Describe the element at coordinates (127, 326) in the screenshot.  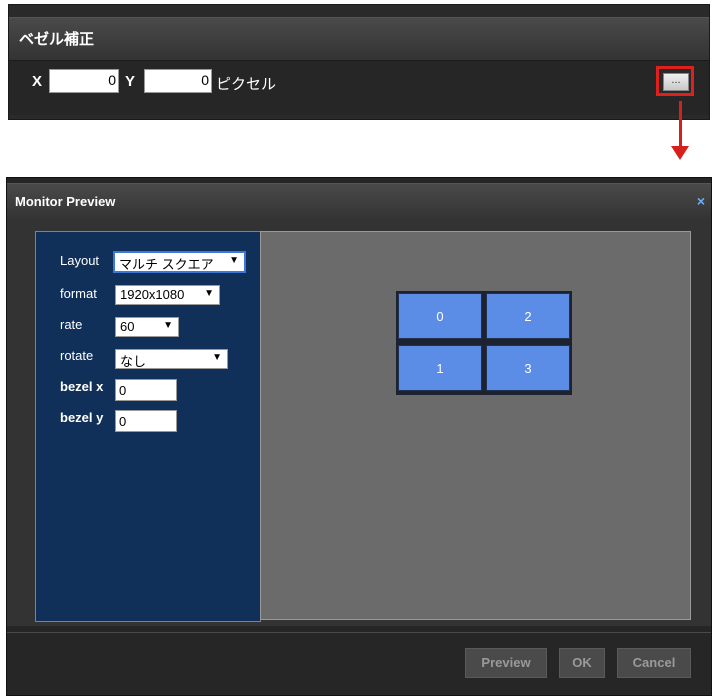
I see `rate-value: 60` at that location.